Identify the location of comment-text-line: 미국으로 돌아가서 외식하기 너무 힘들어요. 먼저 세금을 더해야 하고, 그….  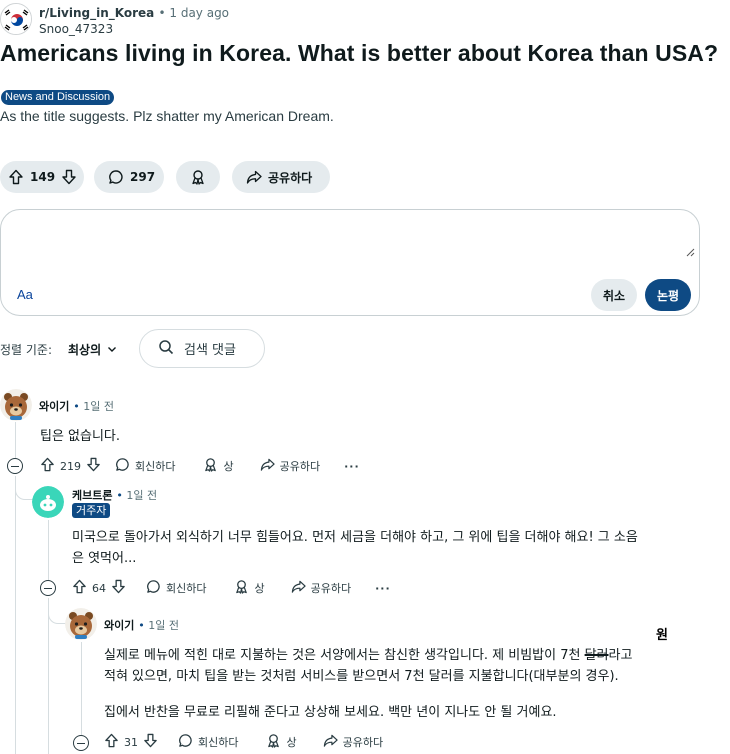
(355, 537).